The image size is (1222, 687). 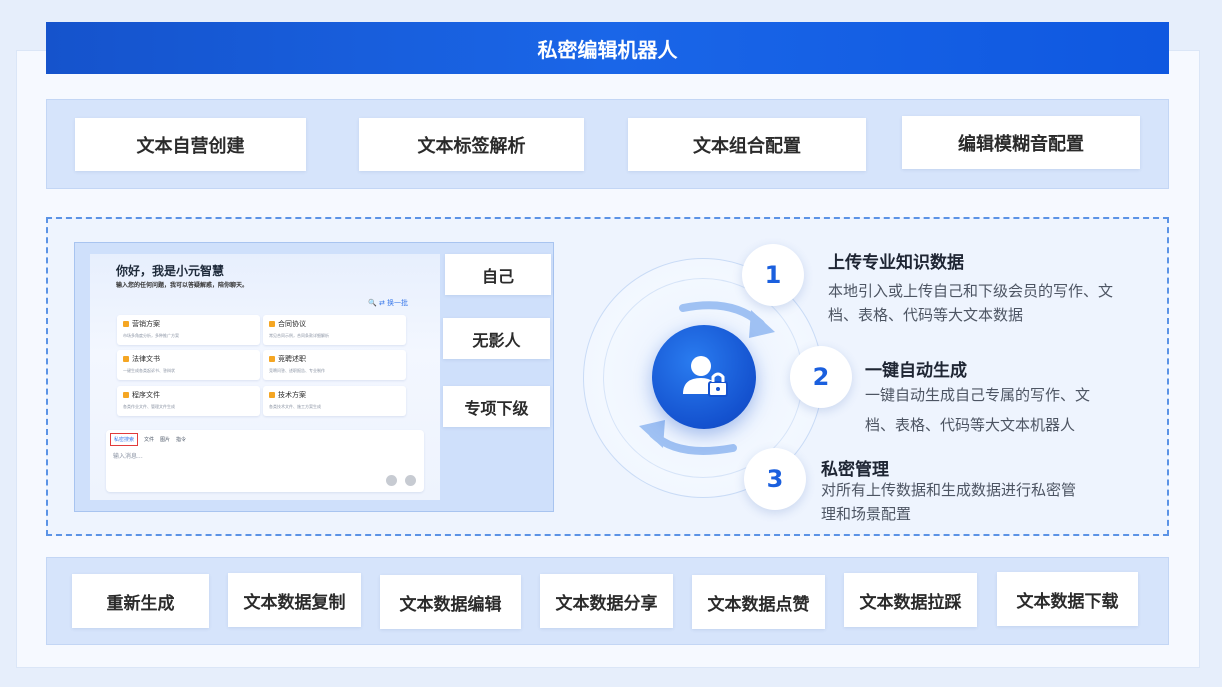 I want to click on input-tab-command: 指令, so click(x=181, y=439).